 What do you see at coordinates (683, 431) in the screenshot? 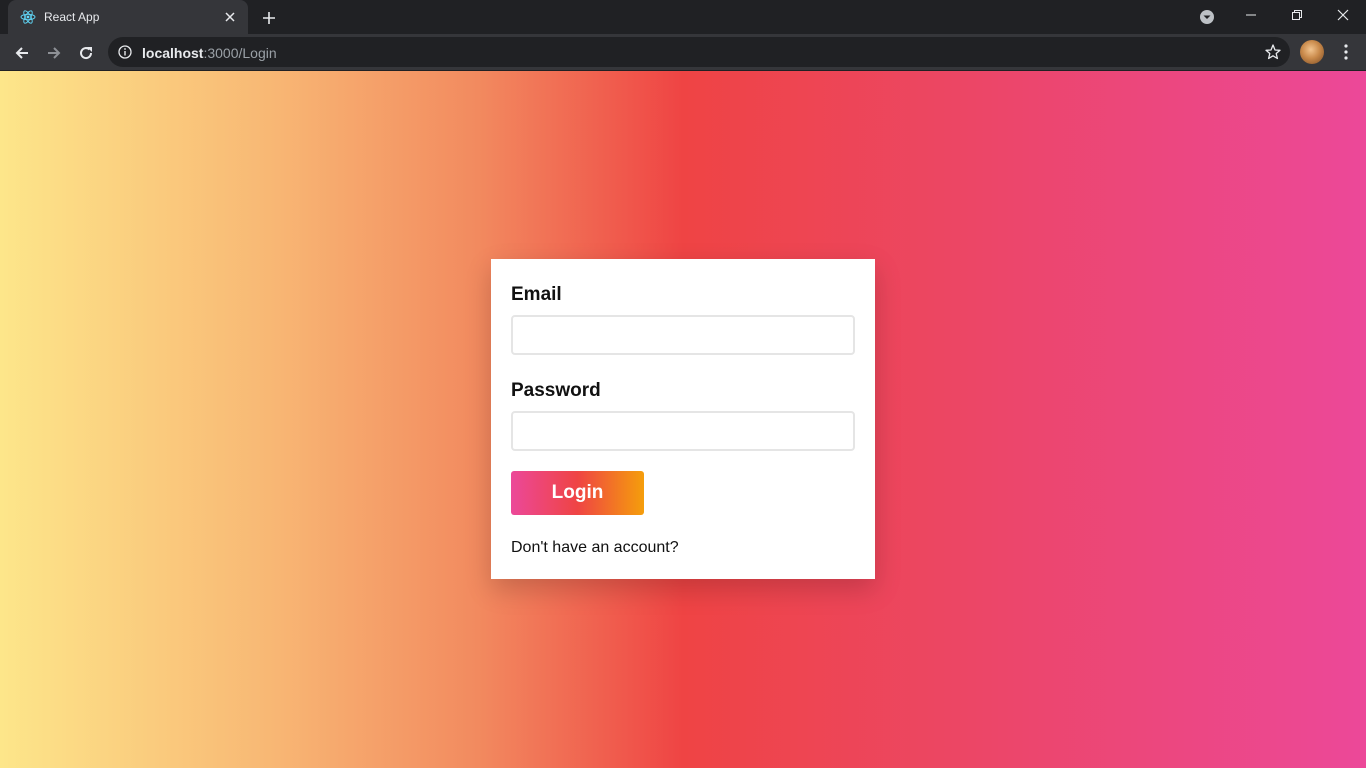
I see `password-field` at bounding box center [683, 431].